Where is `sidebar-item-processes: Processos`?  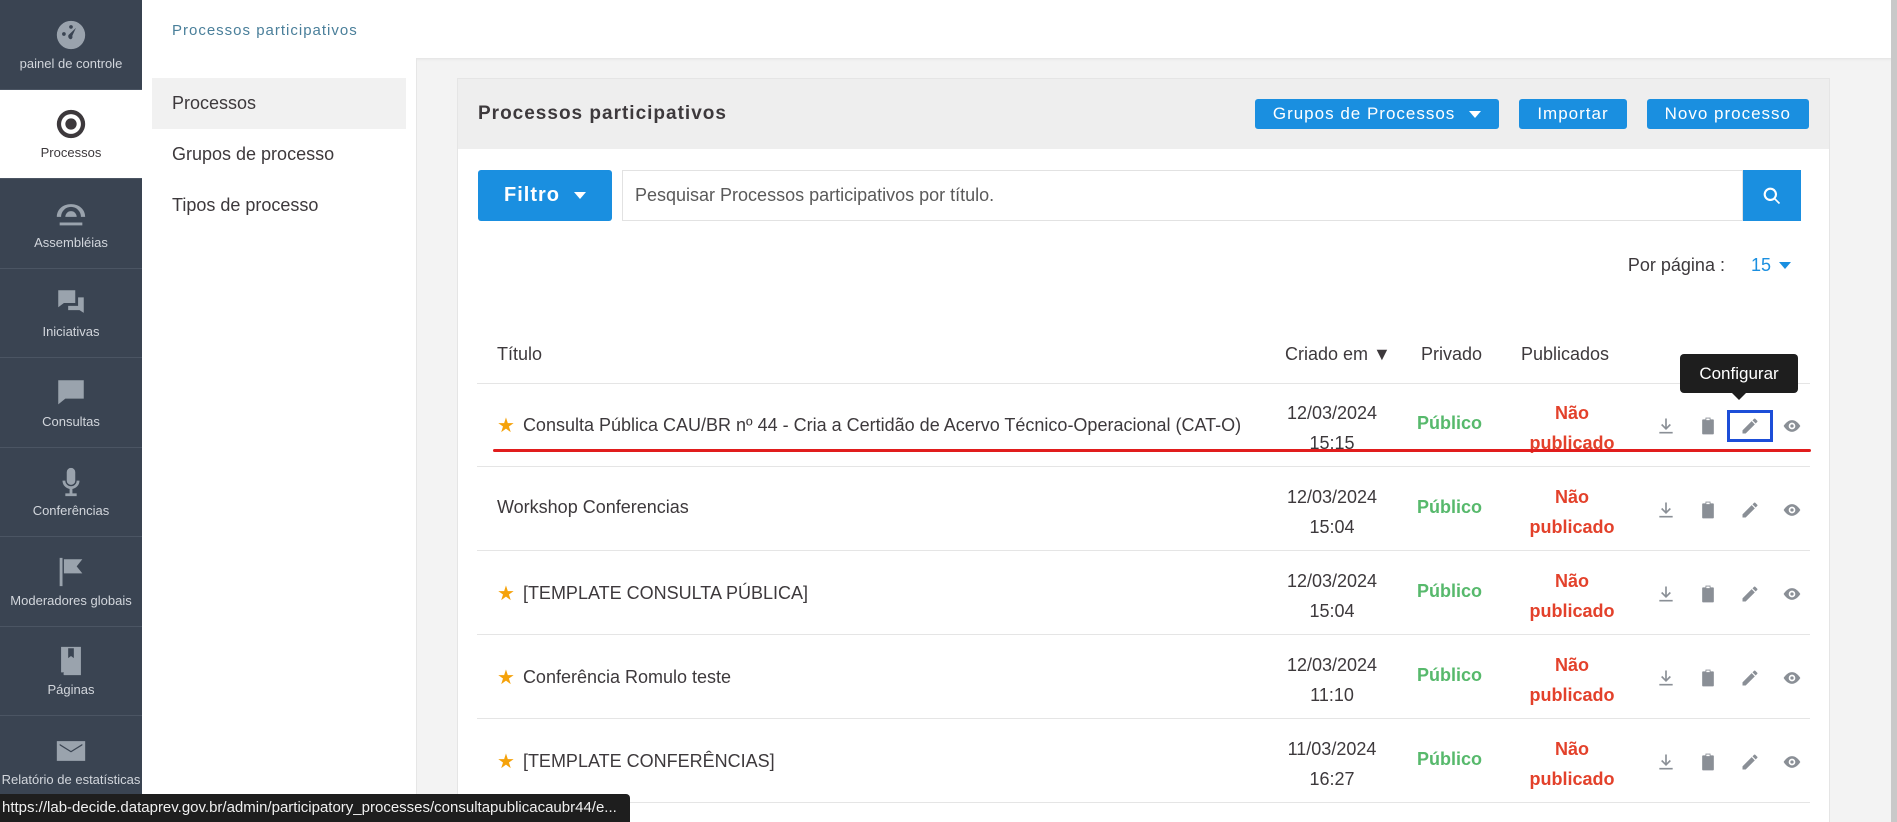
sidebar-item-processes: Processos is located at coordinates (71, 134).